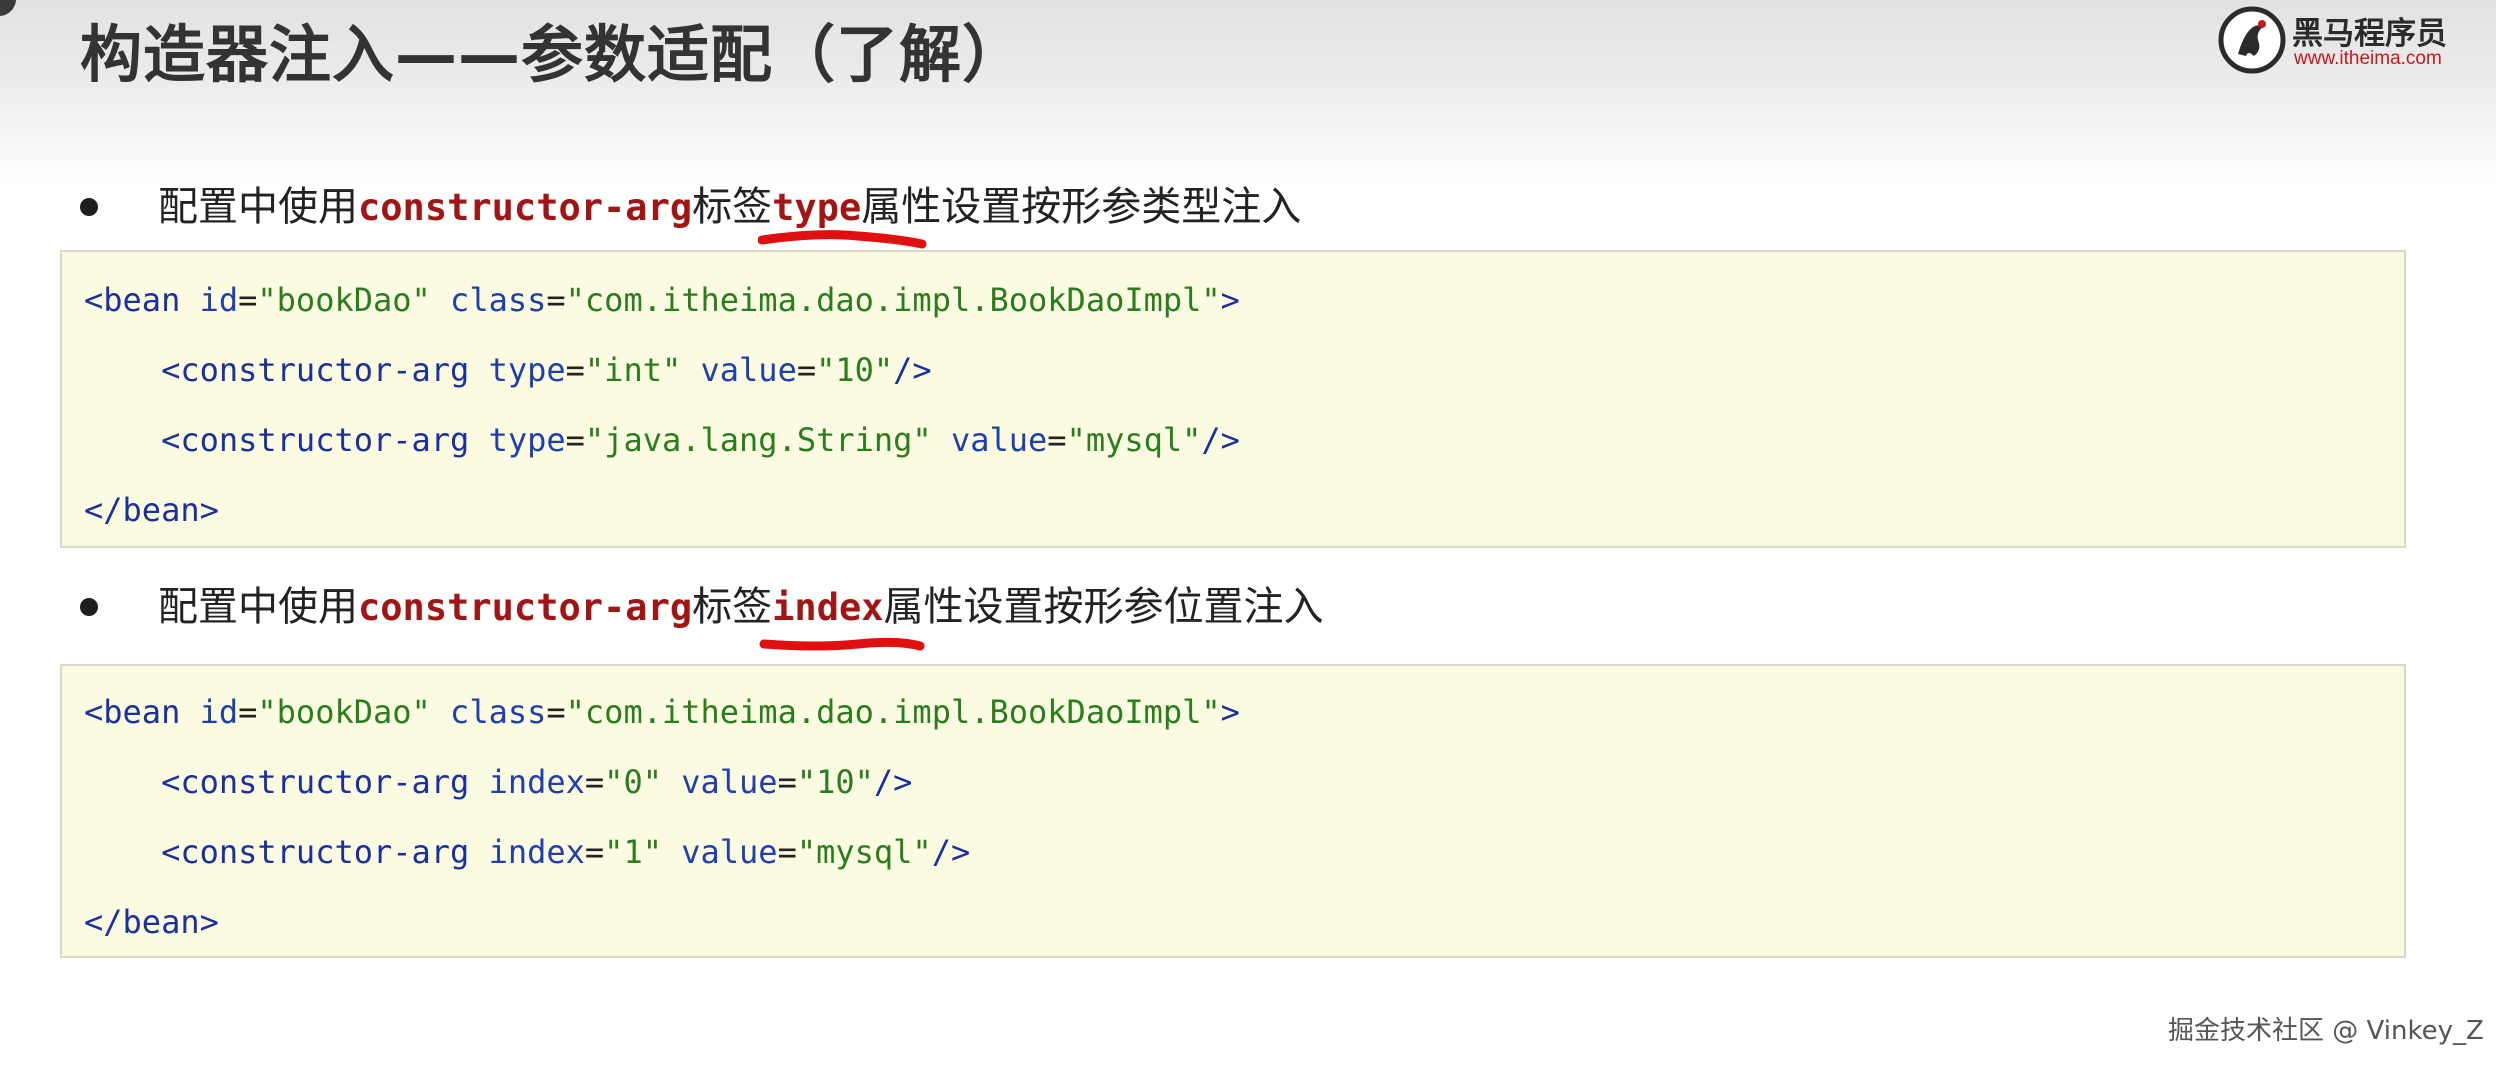 This screenshot has height=1069, width=2496. I want to click on page-title: 构造器注入——参数适配（了解）, so click(553, 54).